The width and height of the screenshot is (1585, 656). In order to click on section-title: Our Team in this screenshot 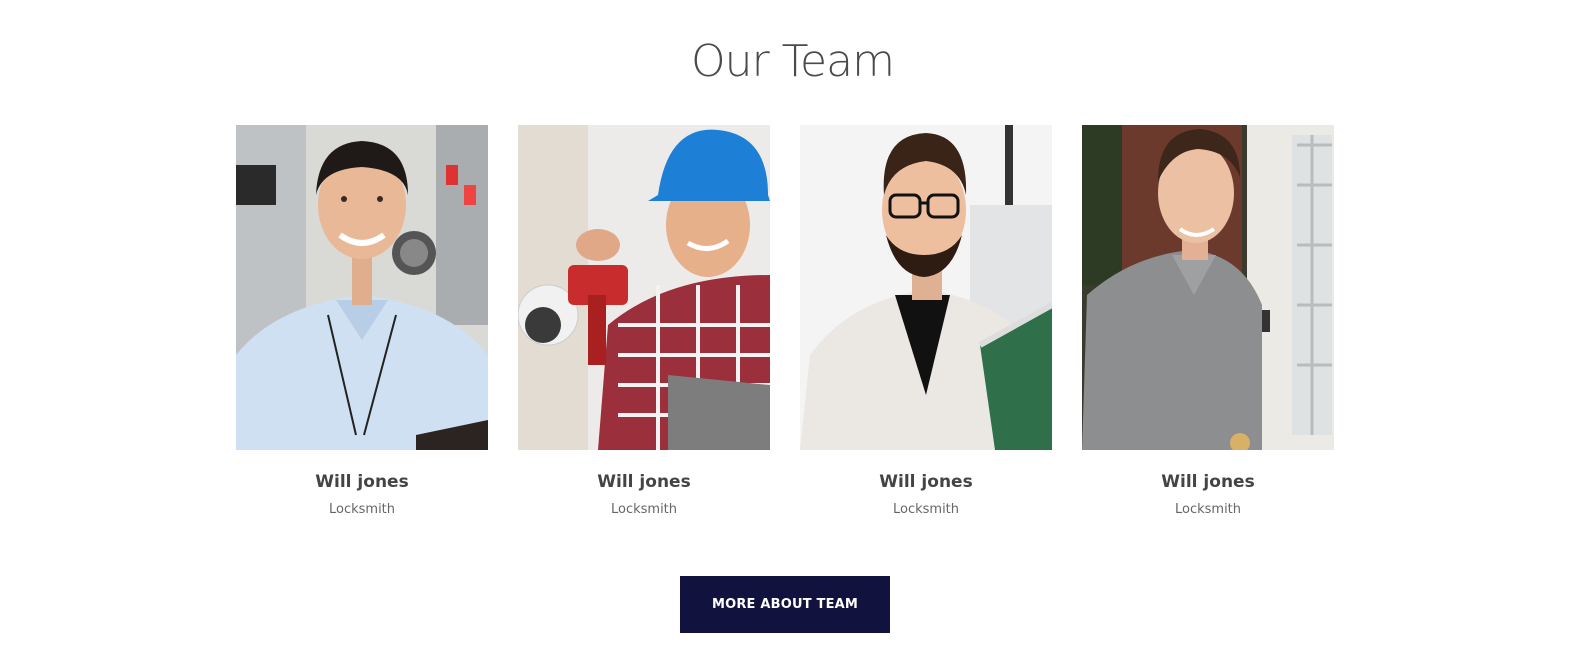, I will do `click(793, 61)`.